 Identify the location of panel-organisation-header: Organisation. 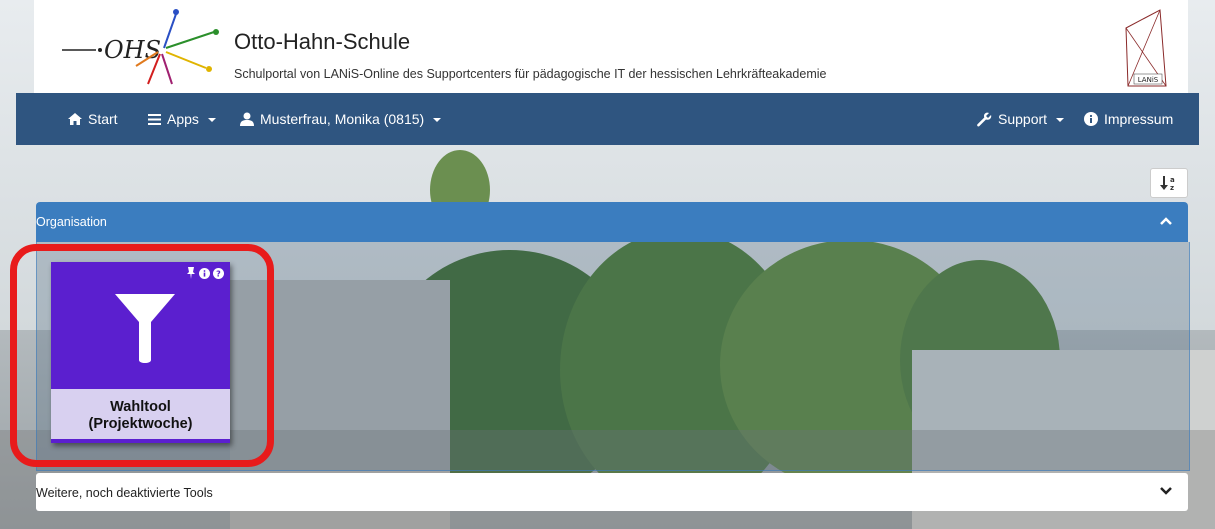
(612, 222).